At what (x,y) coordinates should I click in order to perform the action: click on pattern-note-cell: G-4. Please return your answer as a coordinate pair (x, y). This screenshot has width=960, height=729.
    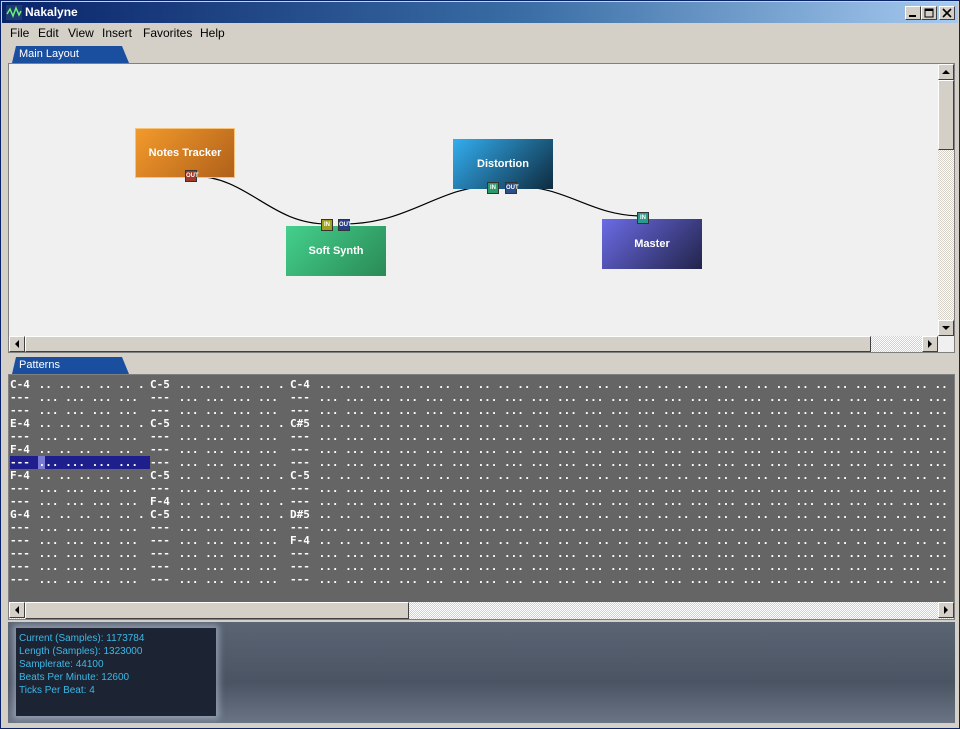
    Looking at the image, I should click on (20, 514).